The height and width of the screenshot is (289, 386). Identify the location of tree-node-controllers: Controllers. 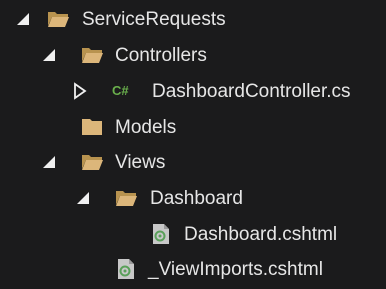
(193, 56).